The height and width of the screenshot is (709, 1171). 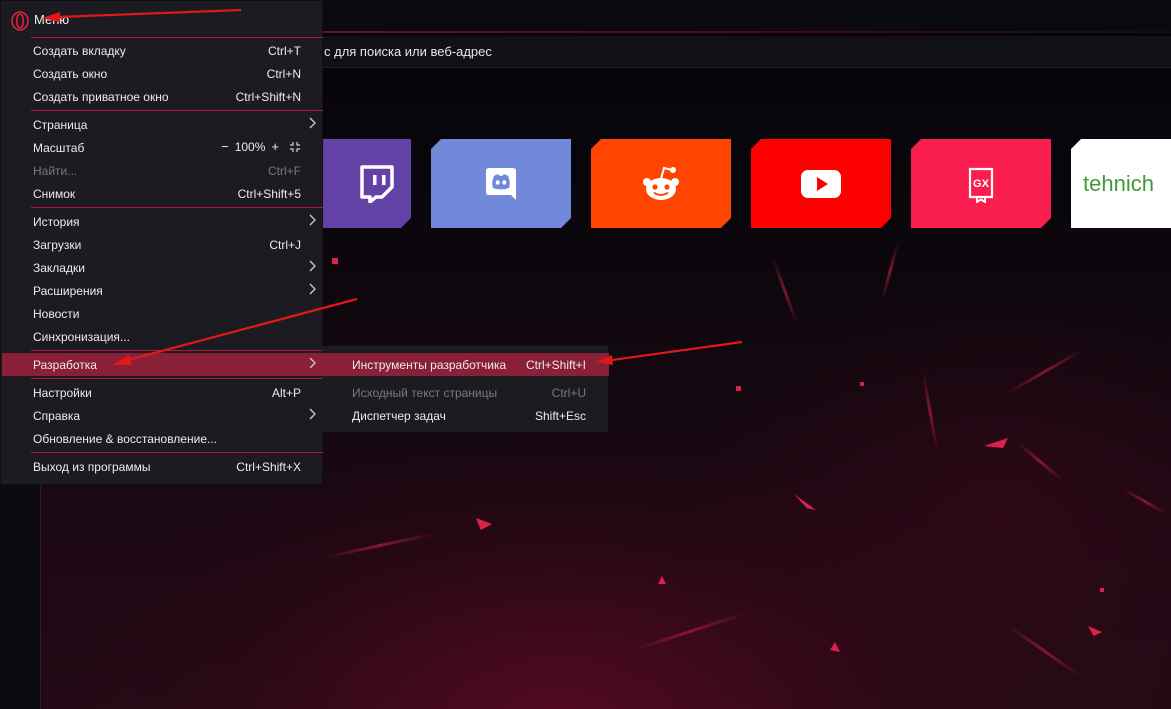 What do you see at coordinates (162, 364) in the screenshot?
I see `menu-item-development: Разработка` at bounding box center [162, 364].